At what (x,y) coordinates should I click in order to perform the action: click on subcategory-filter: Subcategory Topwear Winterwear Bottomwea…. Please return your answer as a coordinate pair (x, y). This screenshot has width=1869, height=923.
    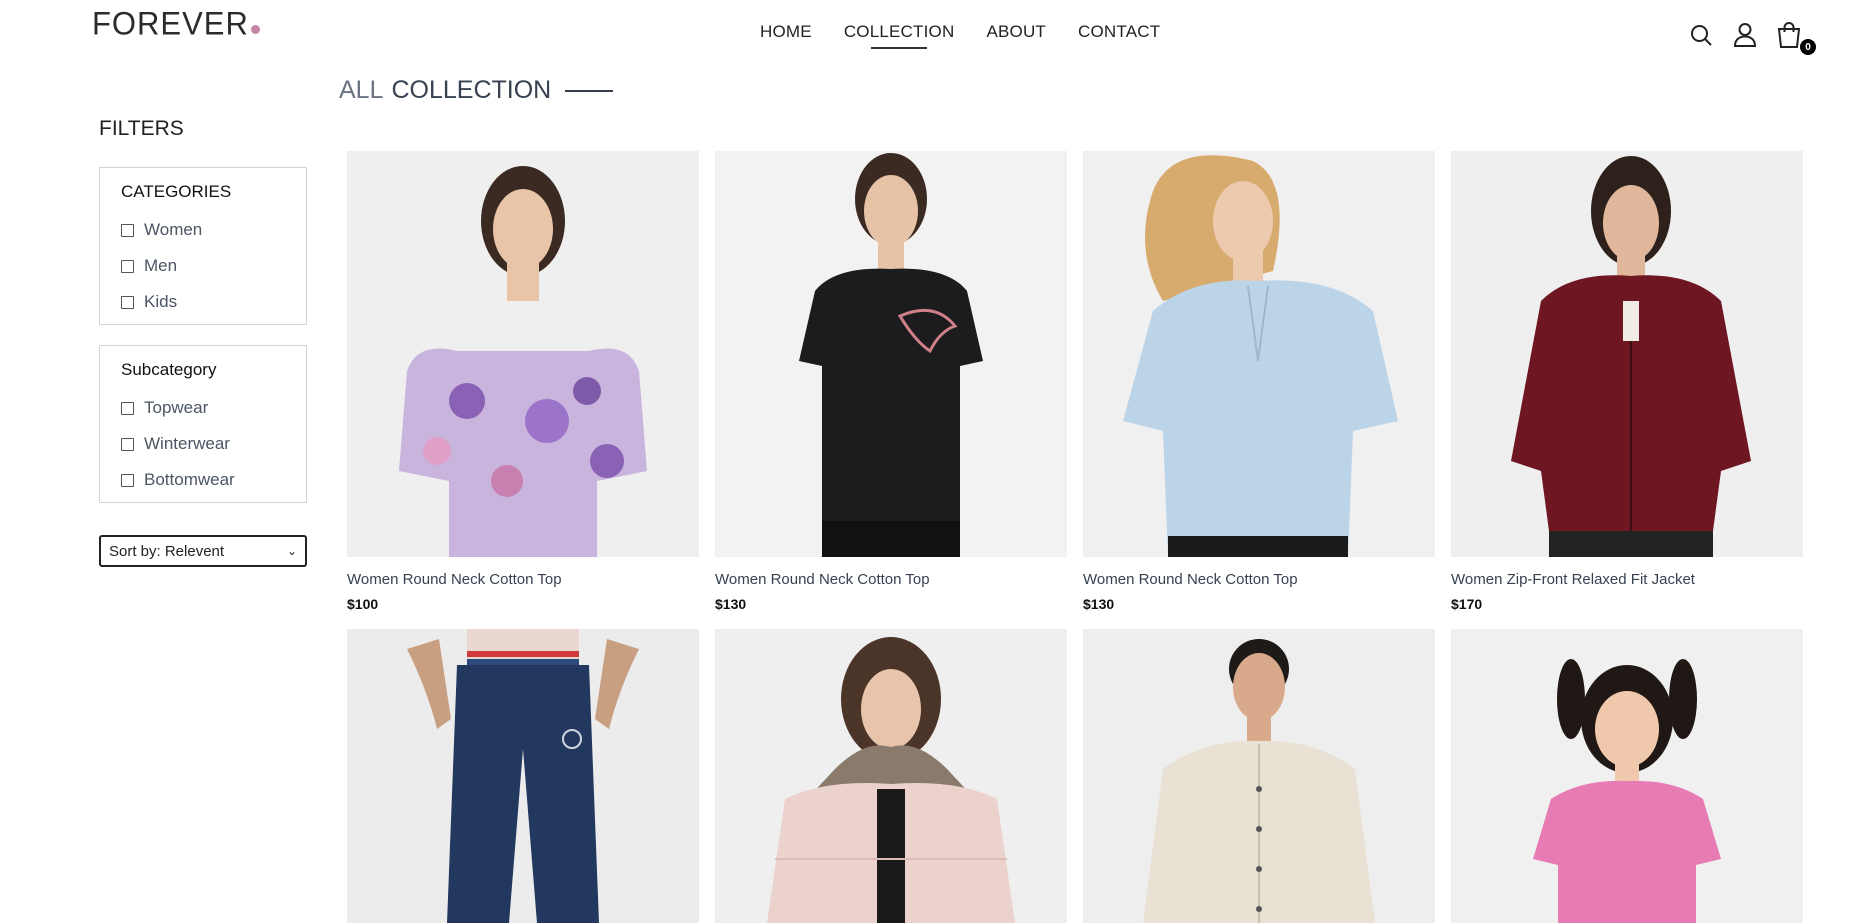
    Looking at the image, I should click on (203, 424).